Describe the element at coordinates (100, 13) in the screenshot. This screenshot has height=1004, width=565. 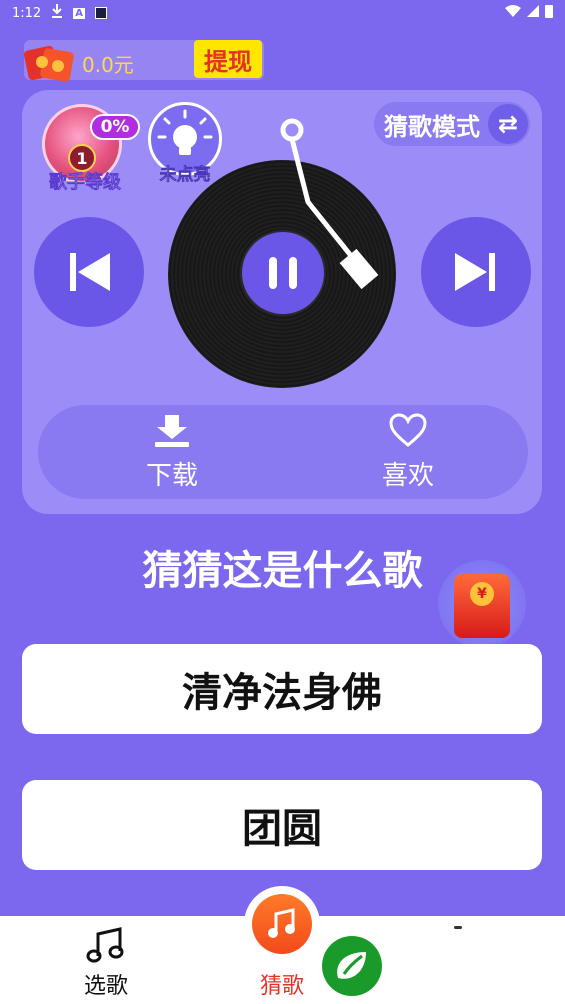
I see `square-icon` at that location.